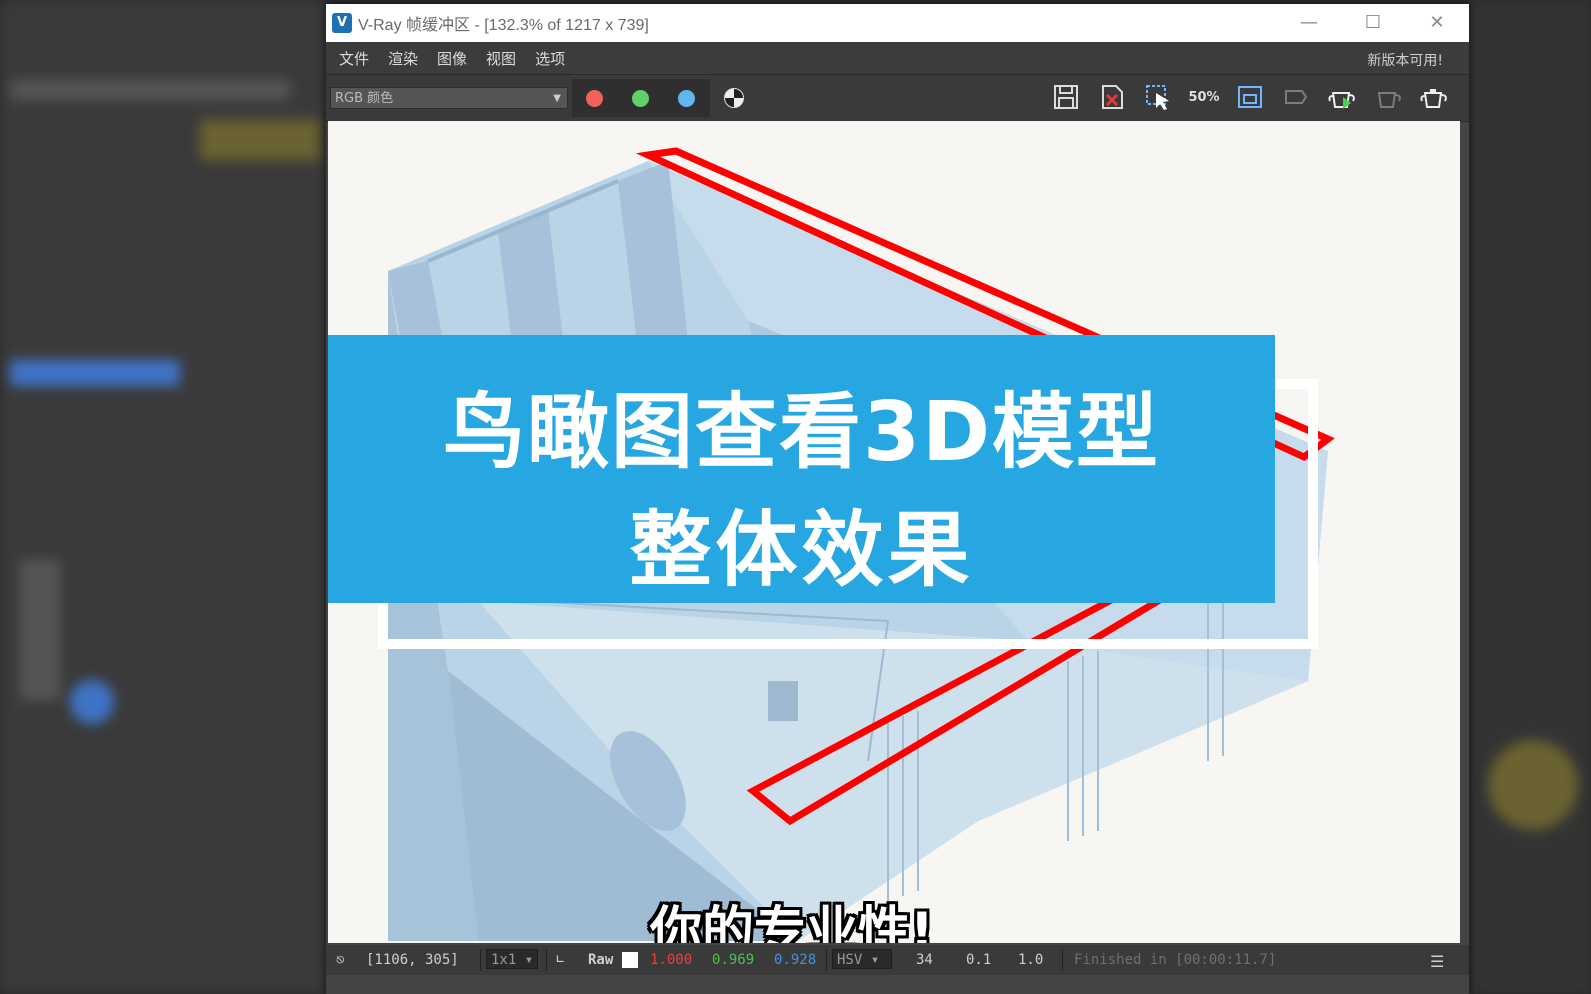 The image size is (1591, 994). I want to click on minimize-icon: —, so click(1309, 23).